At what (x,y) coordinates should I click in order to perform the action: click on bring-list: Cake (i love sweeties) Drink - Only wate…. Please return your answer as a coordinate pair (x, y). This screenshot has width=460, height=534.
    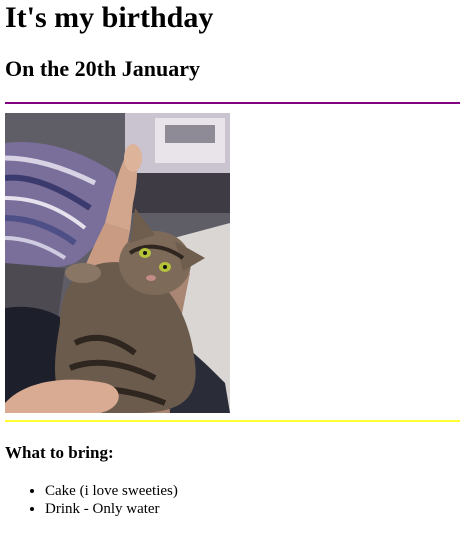
    Looking at the image, I should click on (91, 500).